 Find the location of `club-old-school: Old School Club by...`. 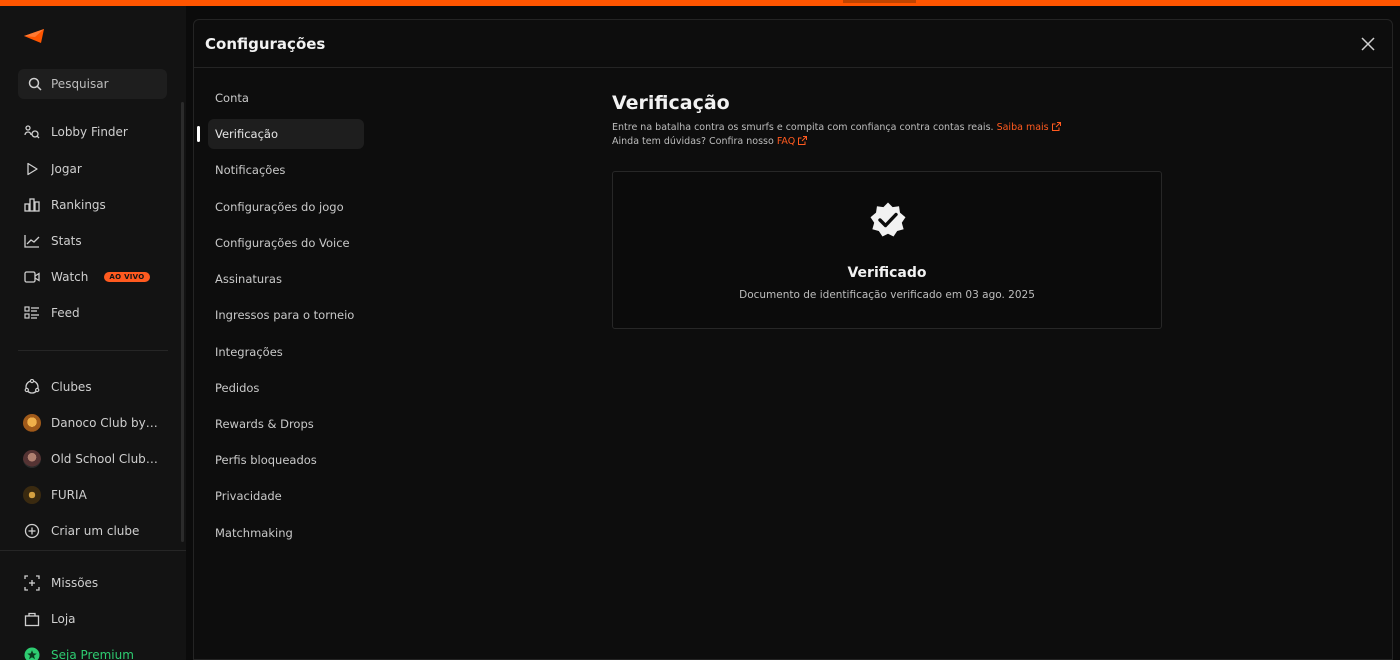

club-old-school: Old School Club by... is located at coordinates (98, 459).